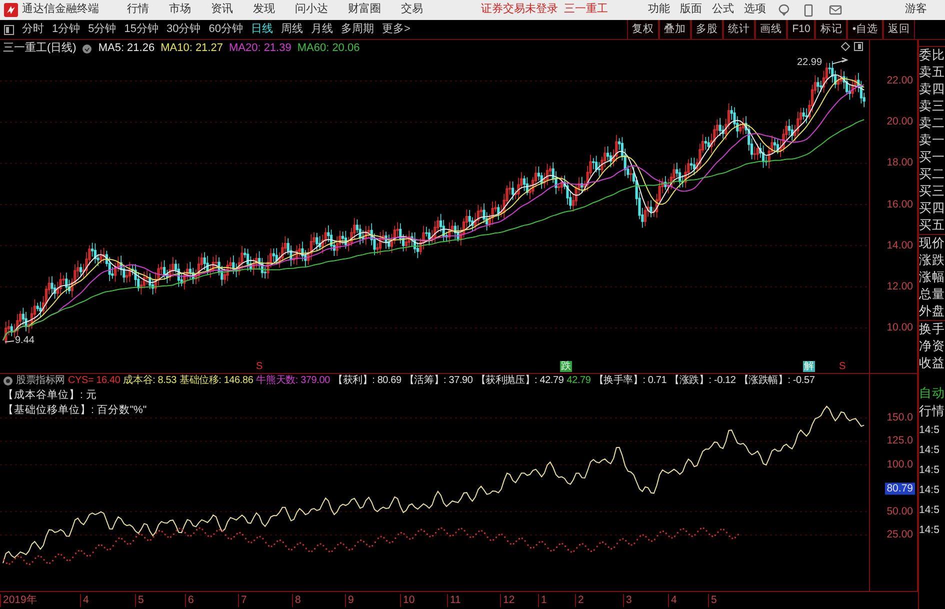  I want to click on axis-label: 150.0, so click(899, 418).